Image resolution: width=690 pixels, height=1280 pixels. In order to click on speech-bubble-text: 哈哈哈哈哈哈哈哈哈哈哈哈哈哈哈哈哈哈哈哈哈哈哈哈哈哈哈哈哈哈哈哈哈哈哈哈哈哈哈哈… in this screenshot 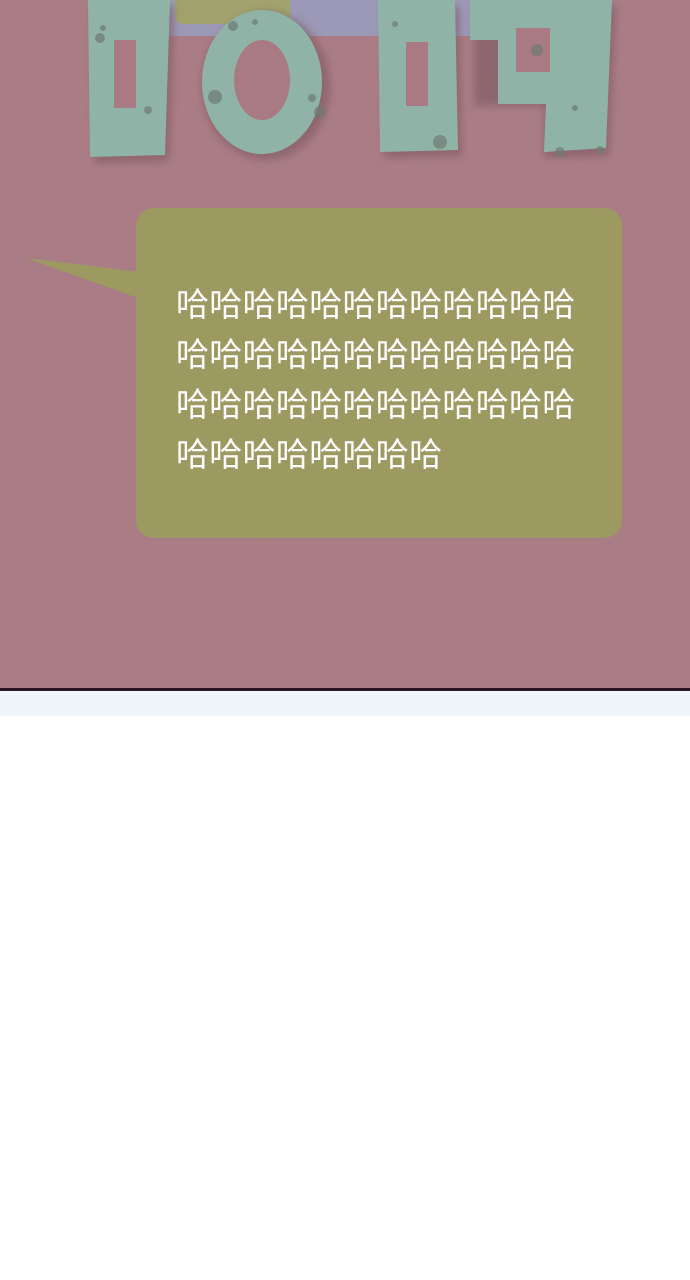, I will do `click(376, 379)`.